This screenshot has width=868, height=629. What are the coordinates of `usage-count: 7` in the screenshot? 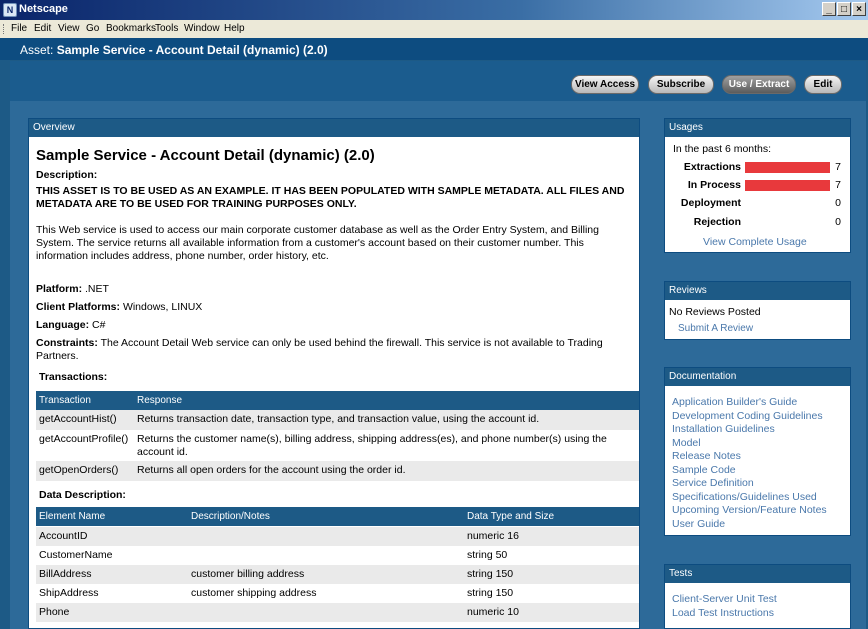 It's located at (838, 167).